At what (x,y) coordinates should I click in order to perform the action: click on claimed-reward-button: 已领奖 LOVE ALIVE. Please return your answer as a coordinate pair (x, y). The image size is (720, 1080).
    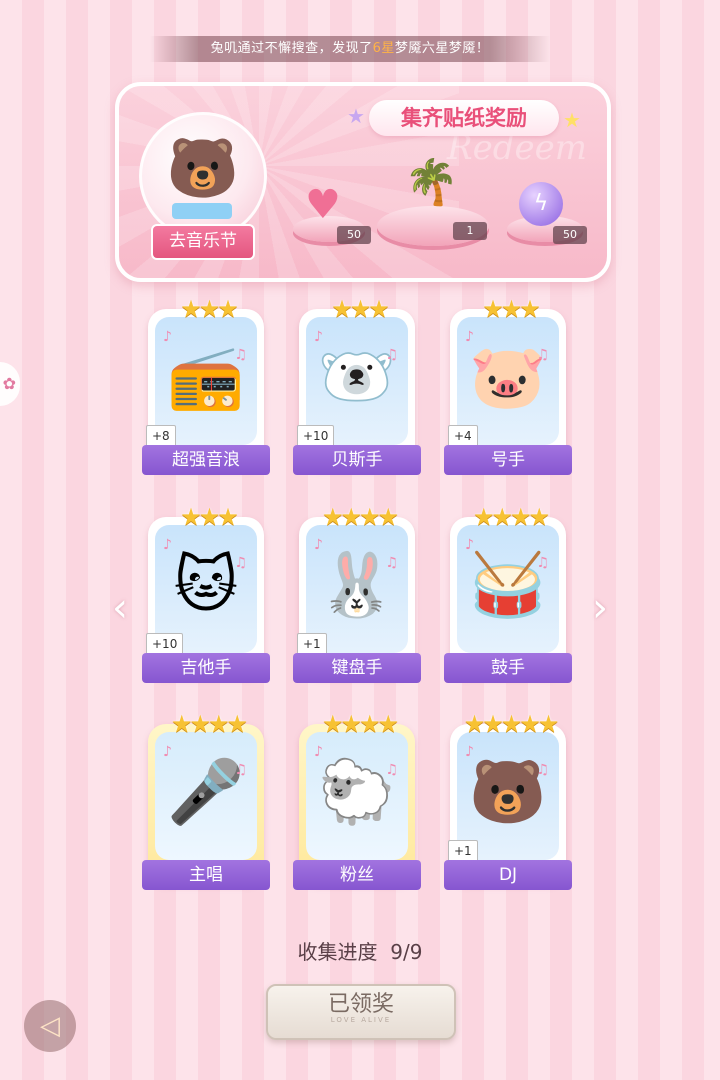
    Looking at the image, I should click on (361, 1012).